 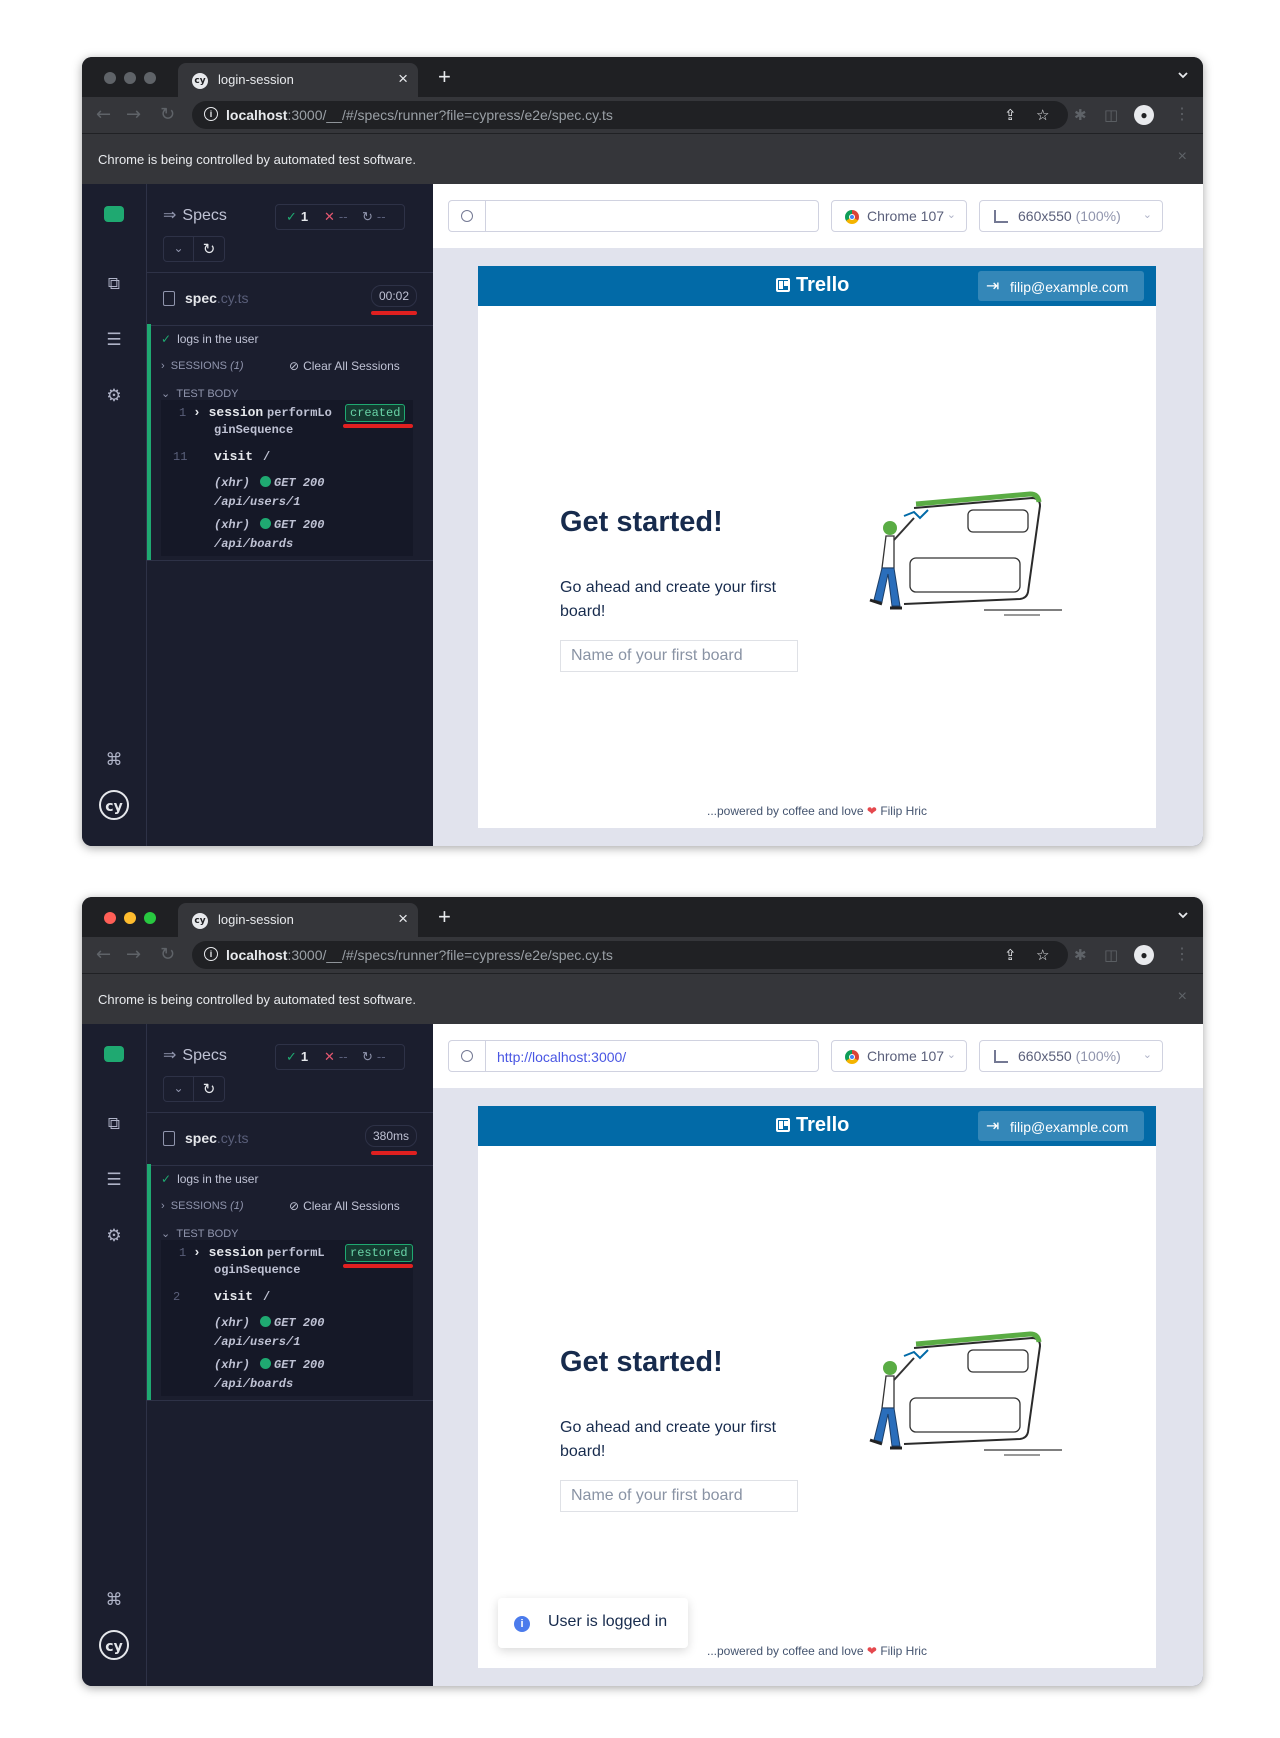 I want to click on reporter-controls: ⌄ ↻, so click(x=194, y=1089).